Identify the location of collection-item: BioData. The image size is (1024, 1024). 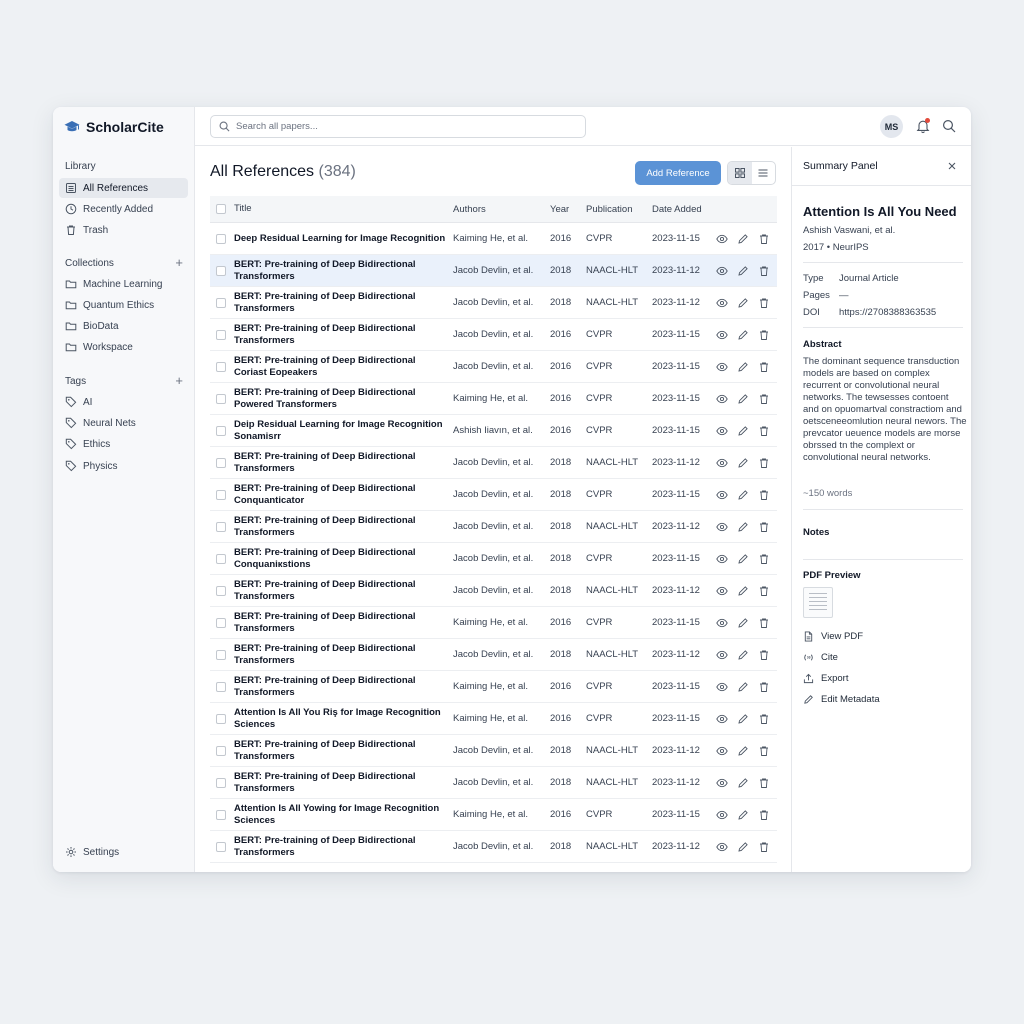
(123, 326).